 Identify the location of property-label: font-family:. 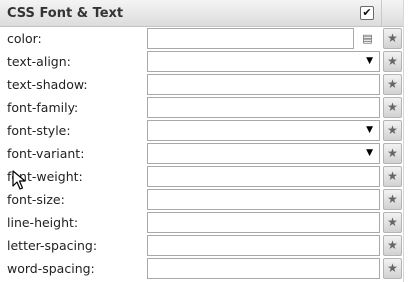
(43, 107).